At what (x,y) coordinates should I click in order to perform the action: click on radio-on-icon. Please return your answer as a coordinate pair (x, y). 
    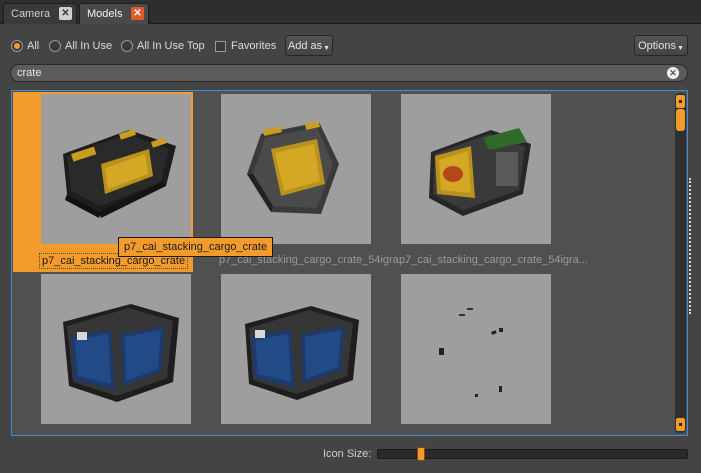
    Looking at the image, I should click on (17, 46).